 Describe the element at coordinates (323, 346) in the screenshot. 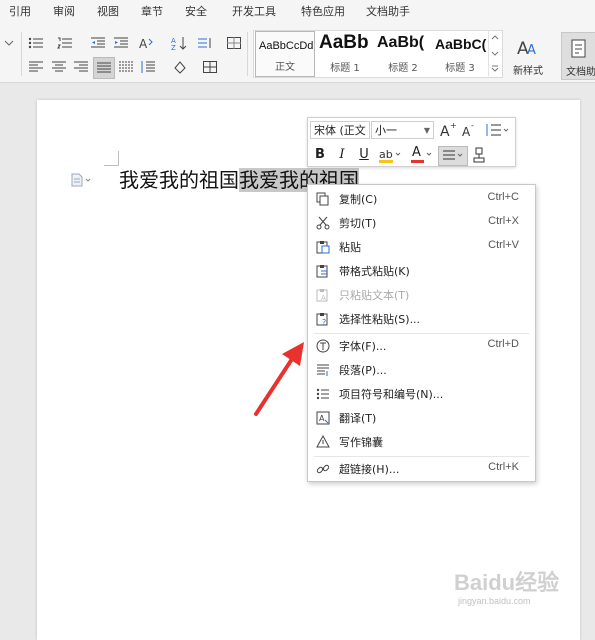

I see `font-icon` at that location.